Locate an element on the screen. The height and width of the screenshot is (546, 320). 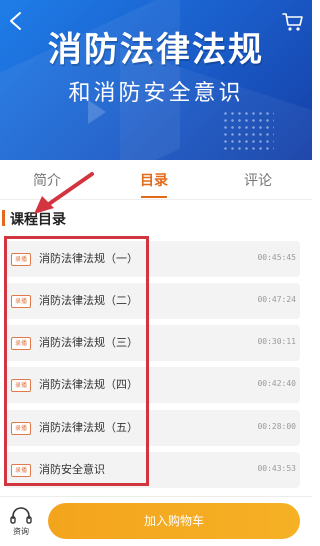
tab-comments: 评论 is located at coordinates (258, 180).